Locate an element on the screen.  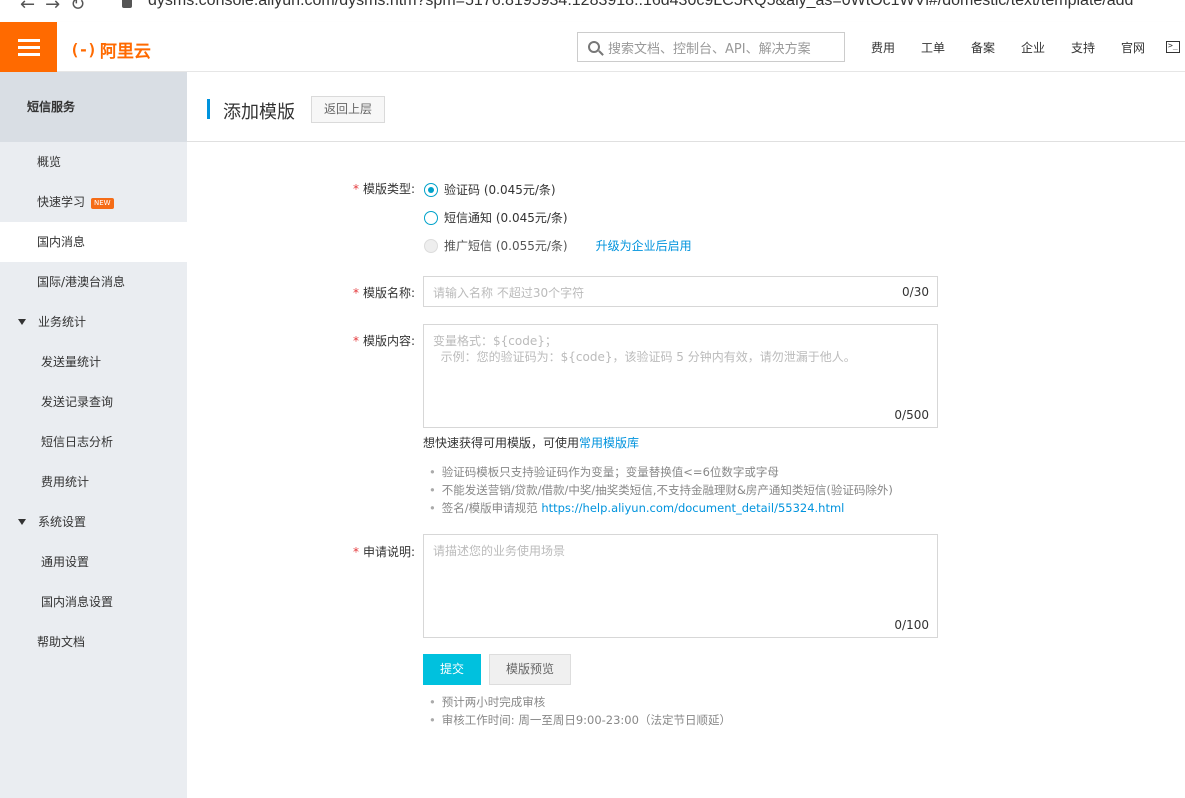
sidebar-item-send-stats: 发送量统计 is located at coordinates (93, 362).